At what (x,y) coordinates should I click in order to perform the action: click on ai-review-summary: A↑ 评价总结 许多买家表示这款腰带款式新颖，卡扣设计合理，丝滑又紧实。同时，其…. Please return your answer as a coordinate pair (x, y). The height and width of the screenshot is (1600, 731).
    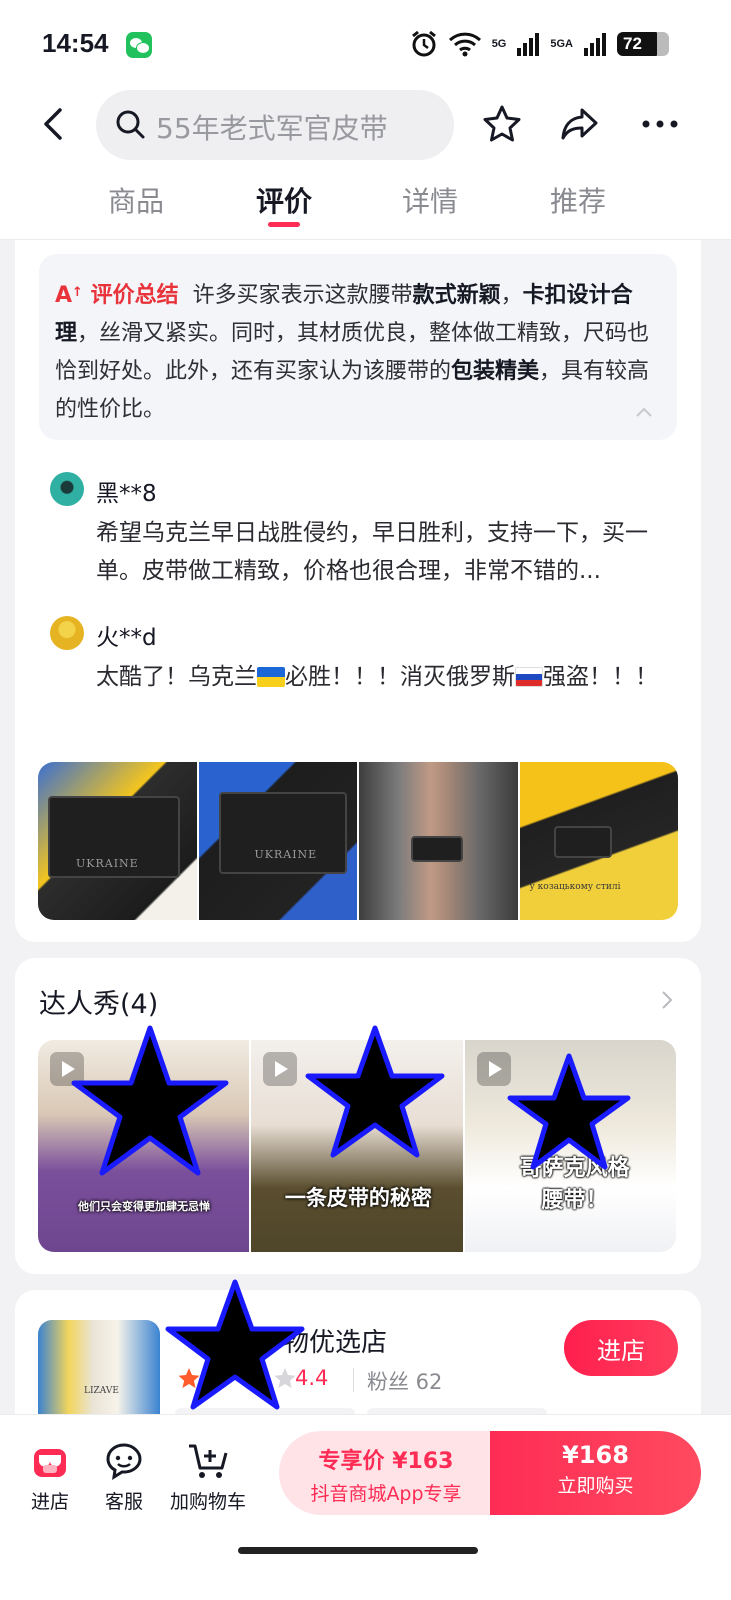
    Looking at the image, I should click on (358, 347).